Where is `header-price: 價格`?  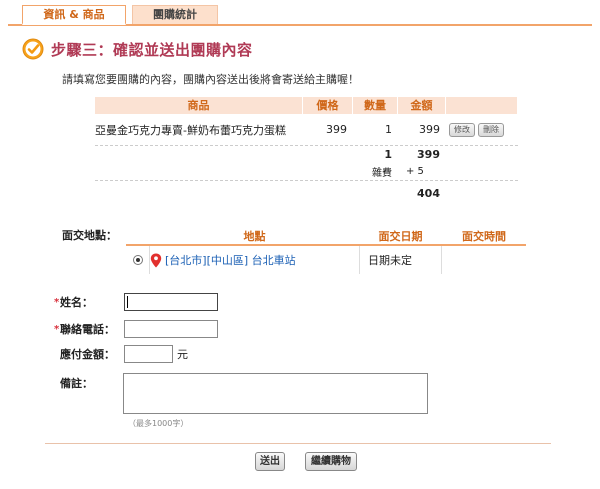 header-price: 價格 is located at coordinates (328, 105).